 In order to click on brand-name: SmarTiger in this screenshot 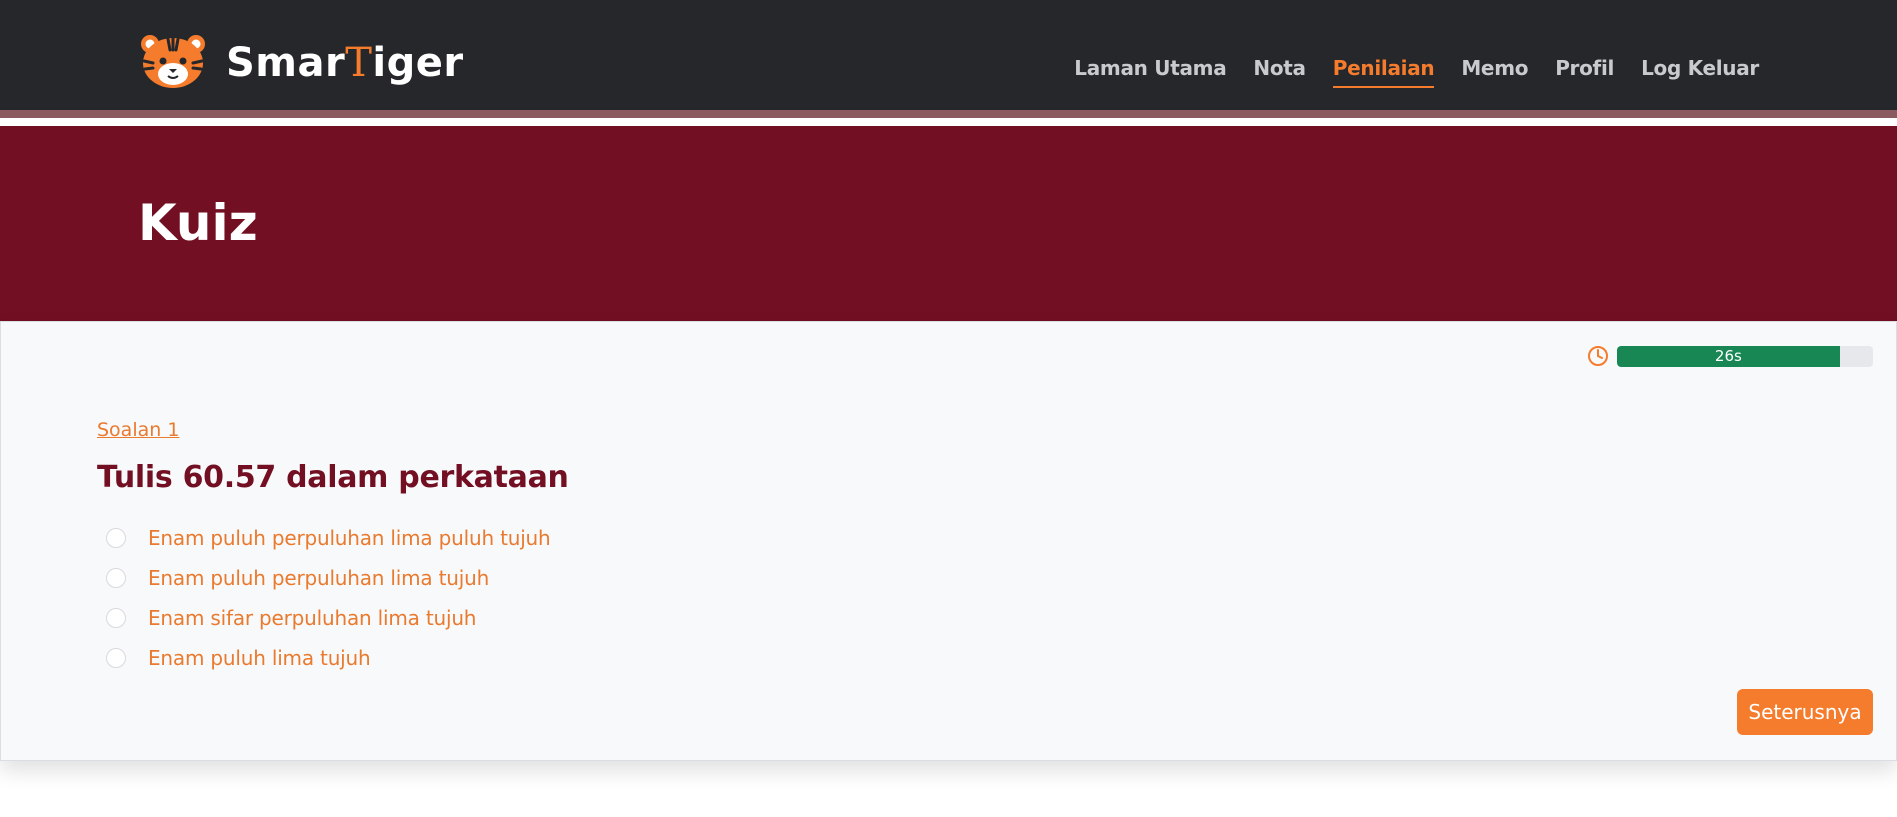, I will do `click(345, 63)`.